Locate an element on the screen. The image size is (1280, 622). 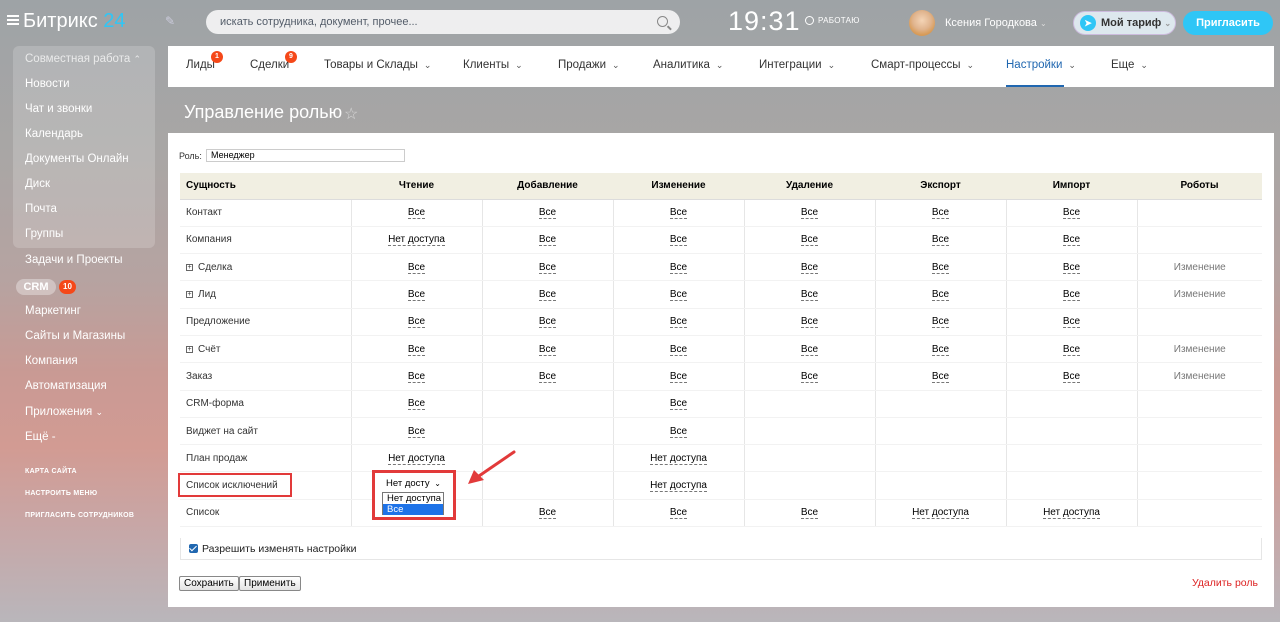
sidebar-item-news: Новости is located at coordinates (47, 84).